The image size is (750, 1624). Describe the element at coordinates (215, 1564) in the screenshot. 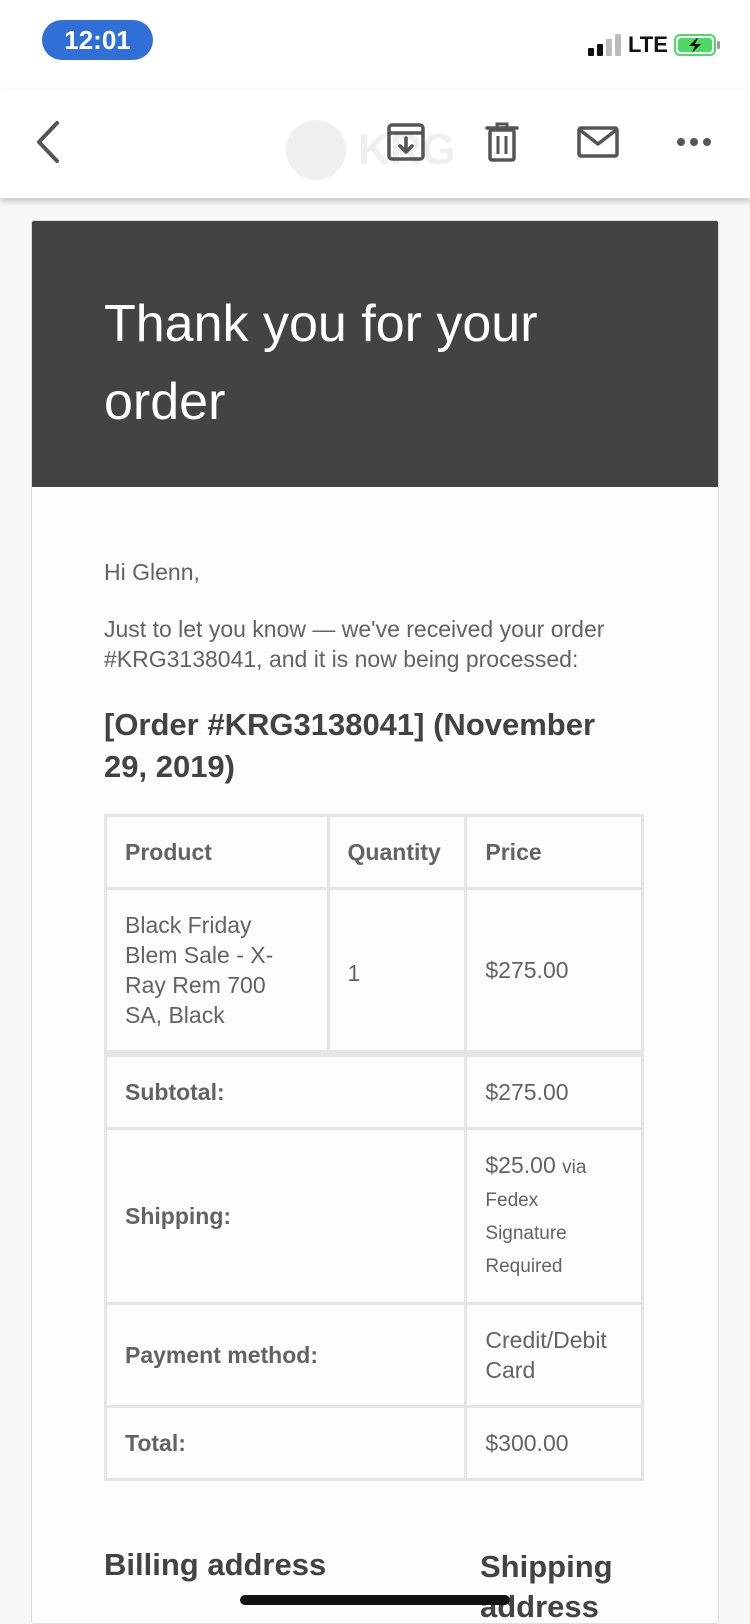

I see `billing-address-heading: Billing address` at that location.